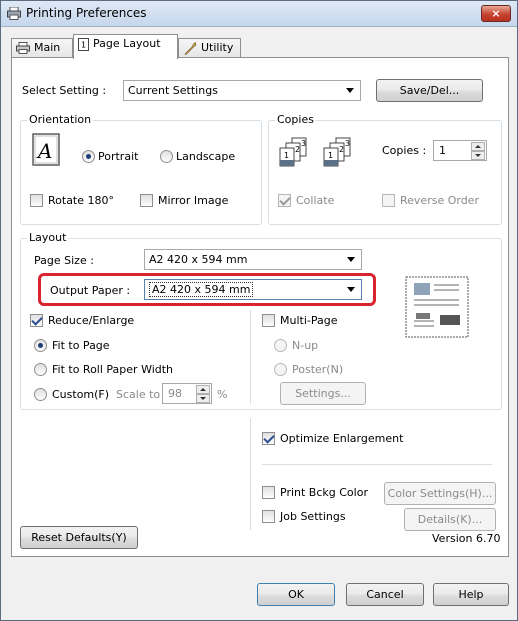 This screenshot has height=621, width=518. I want to click on scale-stepper: 98, so click(187, 393).